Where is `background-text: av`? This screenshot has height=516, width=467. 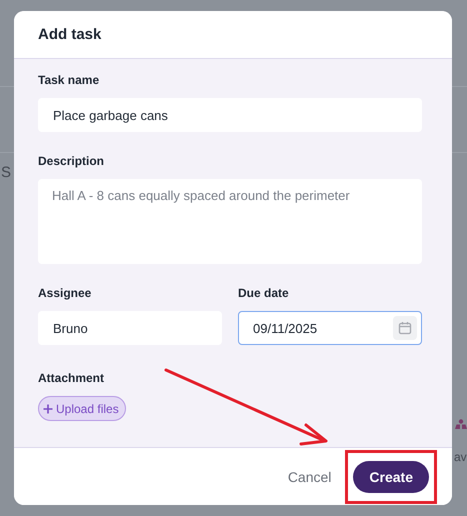 background-text: av is located at coordinates (460, 457).